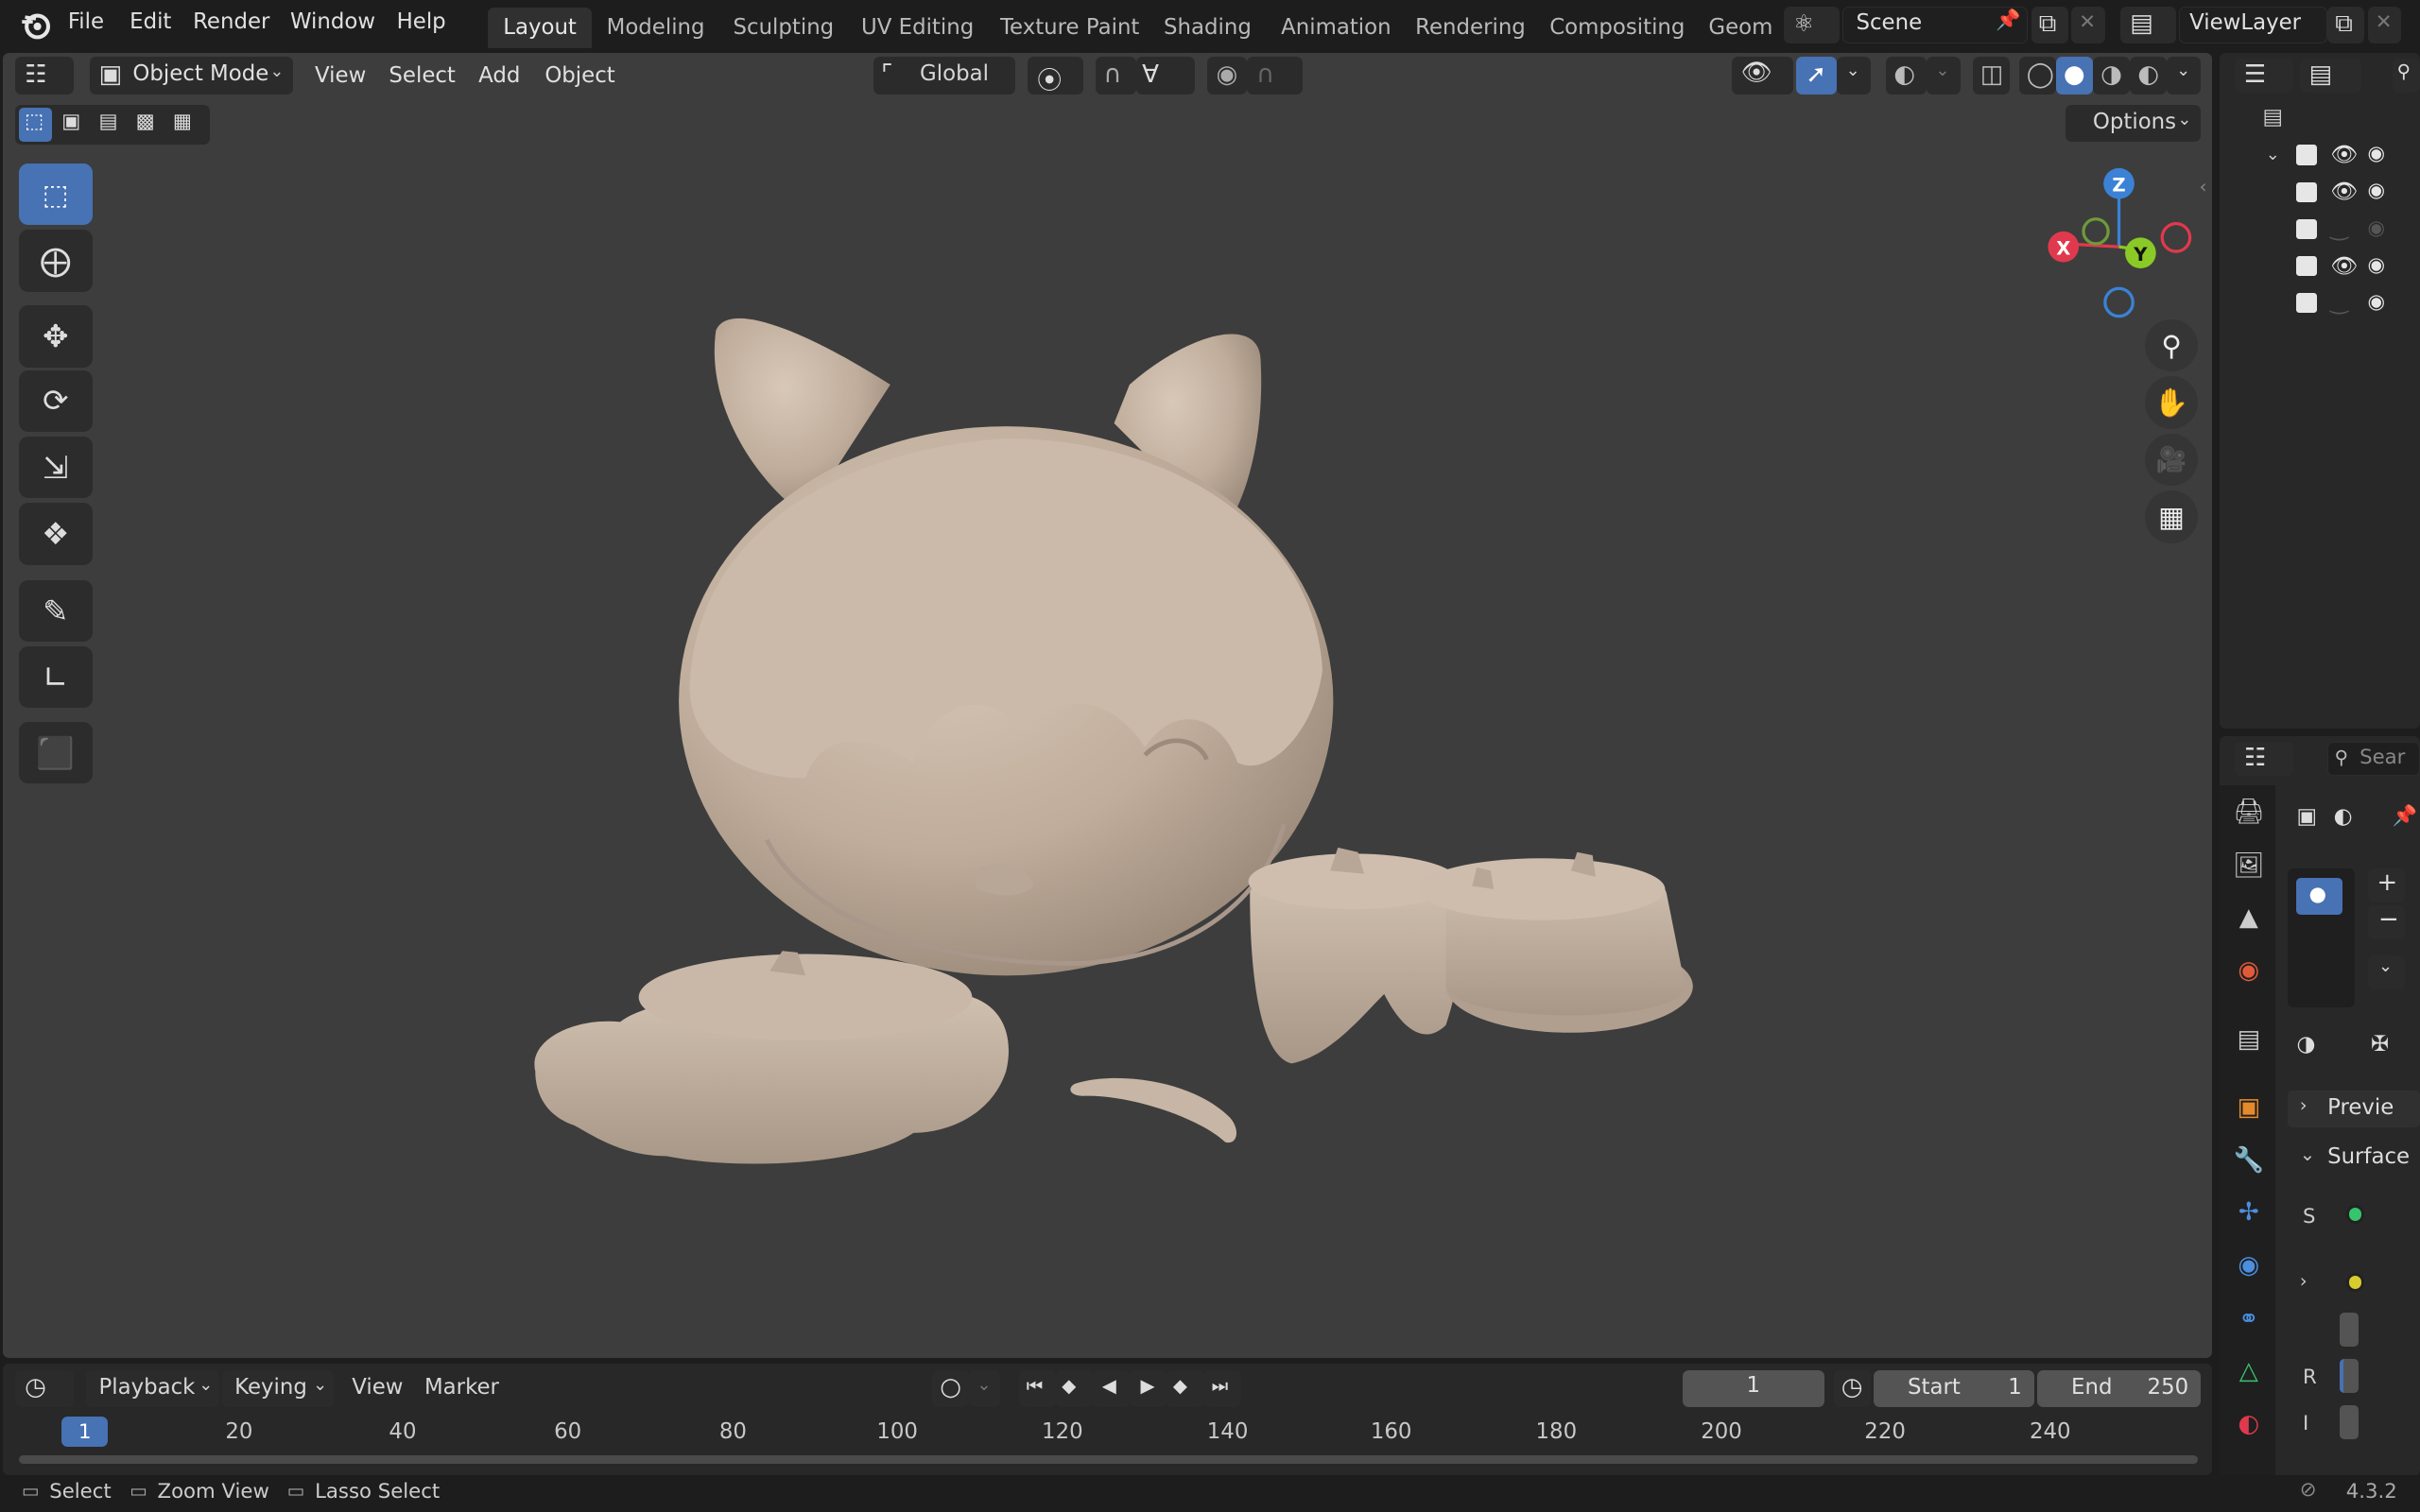  Describe the element at coordinates (2319, 896) in the screenshot. I see `material-slot: ●` at that location.